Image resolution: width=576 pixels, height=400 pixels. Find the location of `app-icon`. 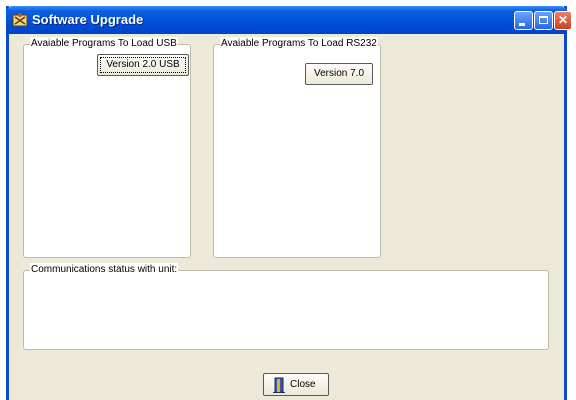

app-icon is located at coordinates (20, 20).